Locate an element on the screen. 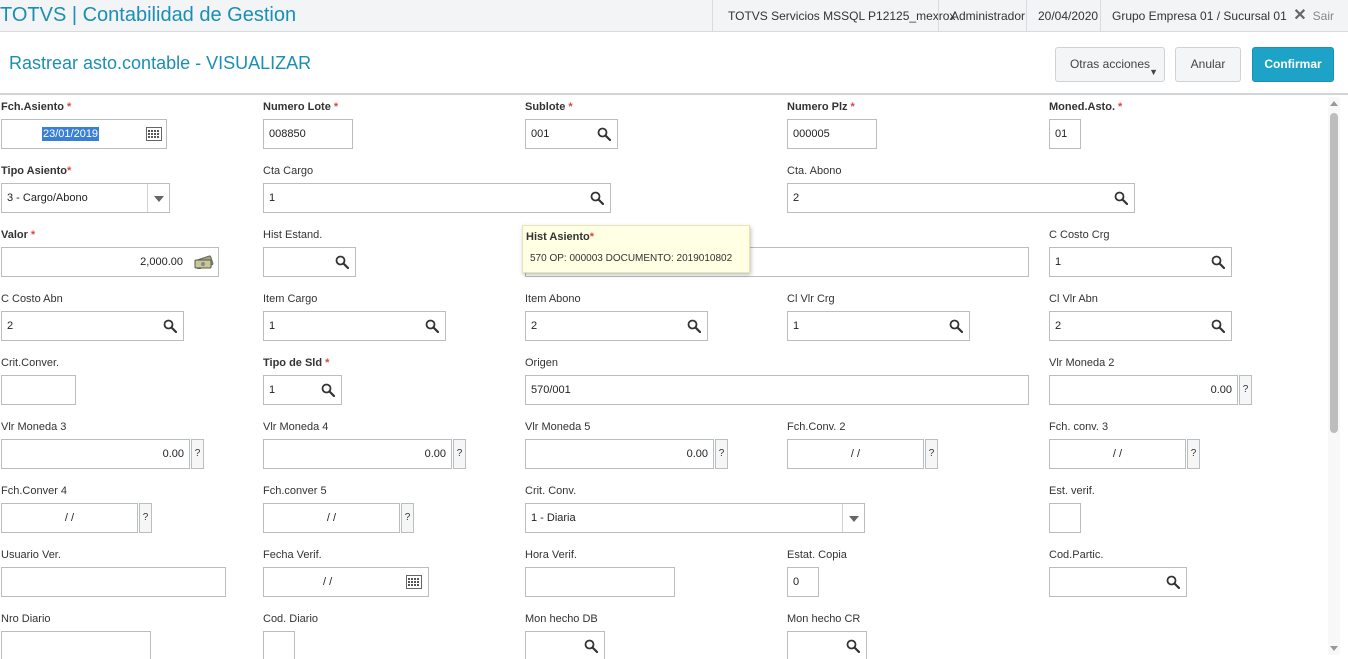 This screenshot has width=1348, height=659. cl-vlr-crg-input: 1 is located at coordinates (878, 326).